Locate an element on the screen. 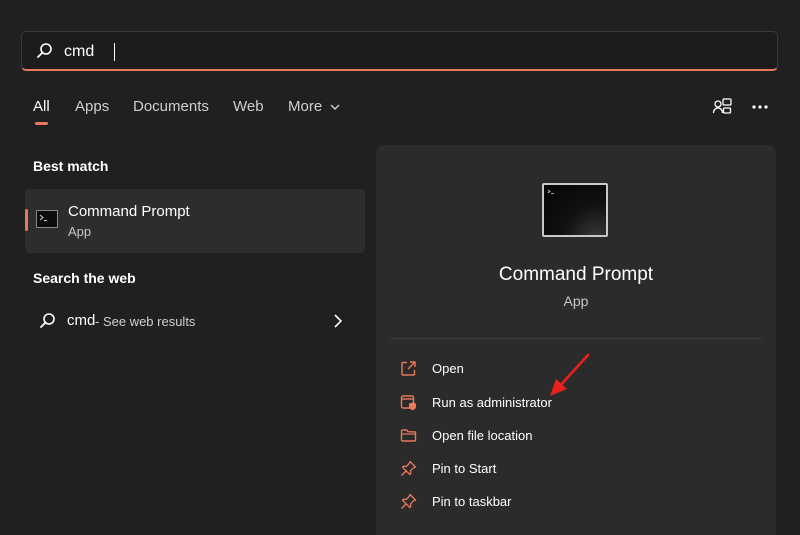  action-label: Pin to Start is located at coordinates (464, 468).